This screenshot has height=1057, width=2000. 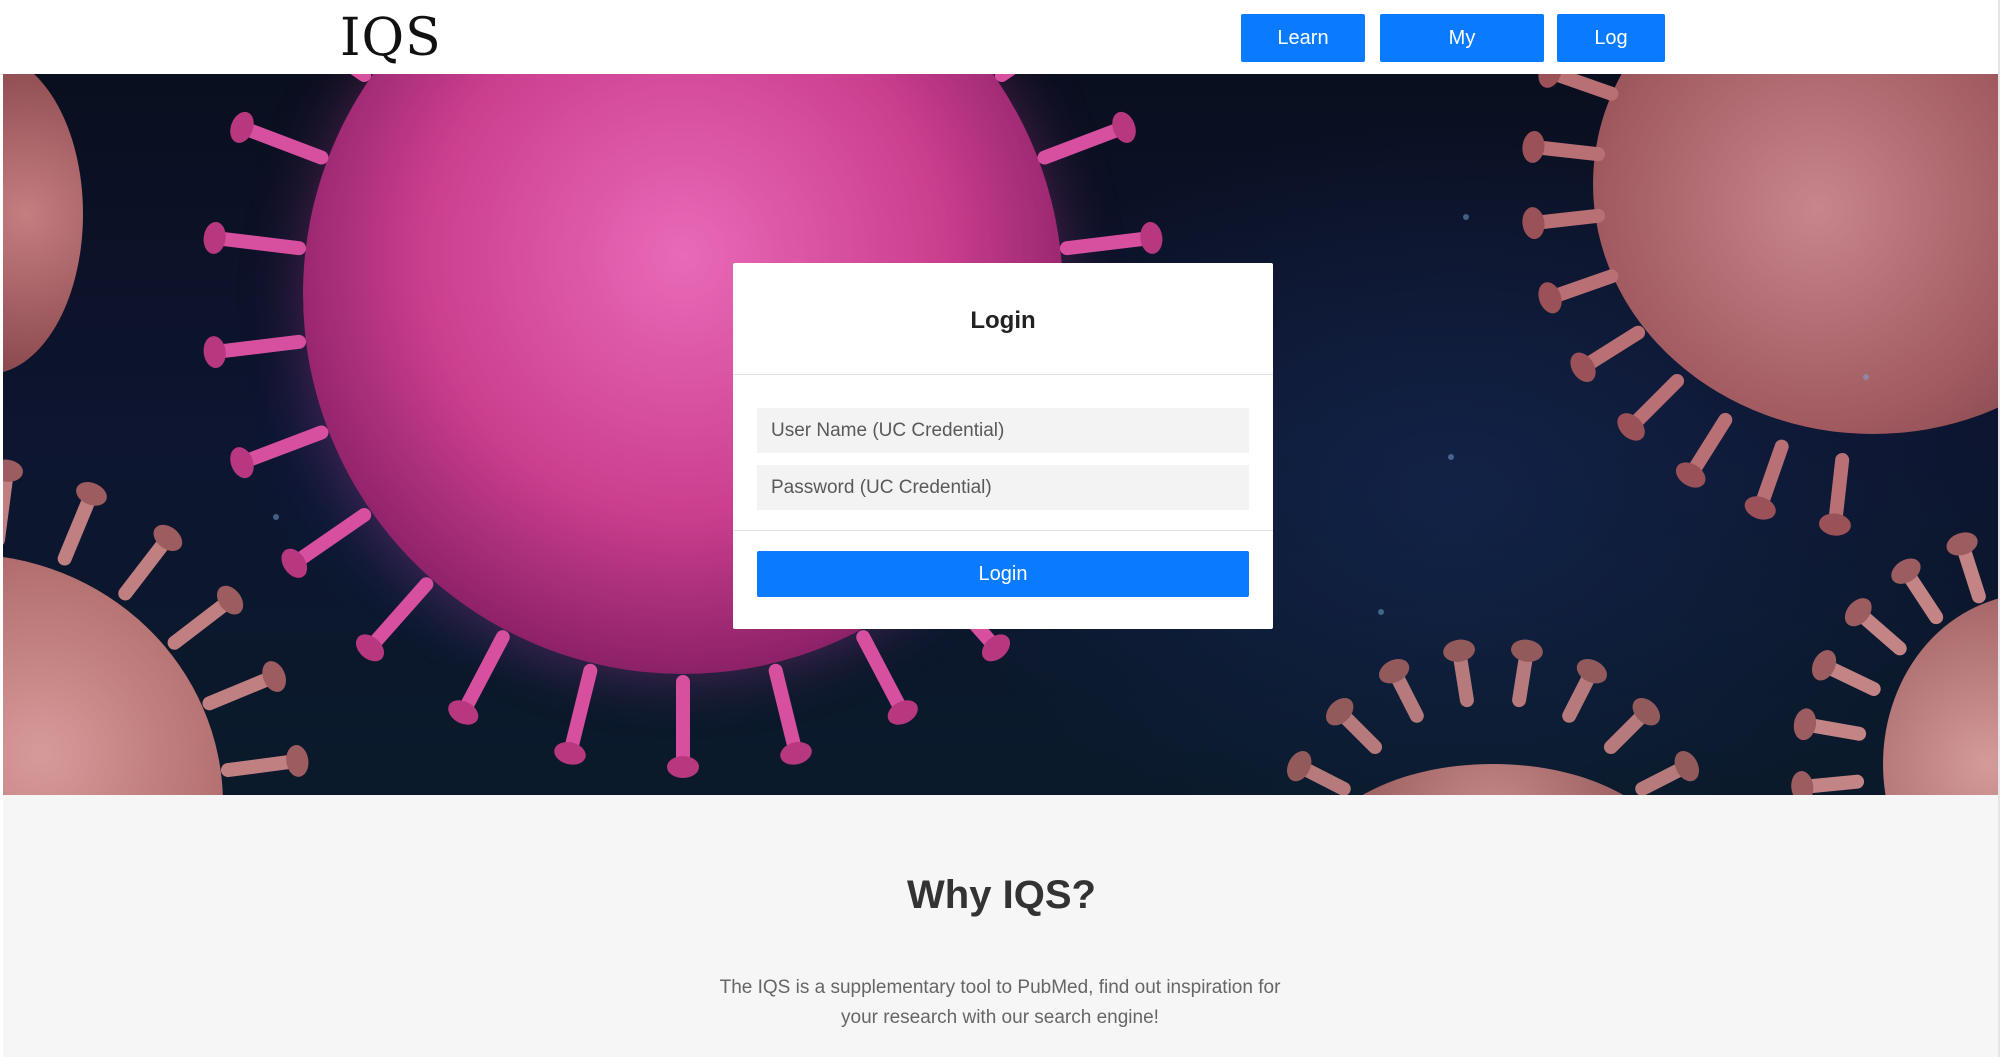 I want to click on why-heading: Why IQS?, so click(x=1001, y=895).